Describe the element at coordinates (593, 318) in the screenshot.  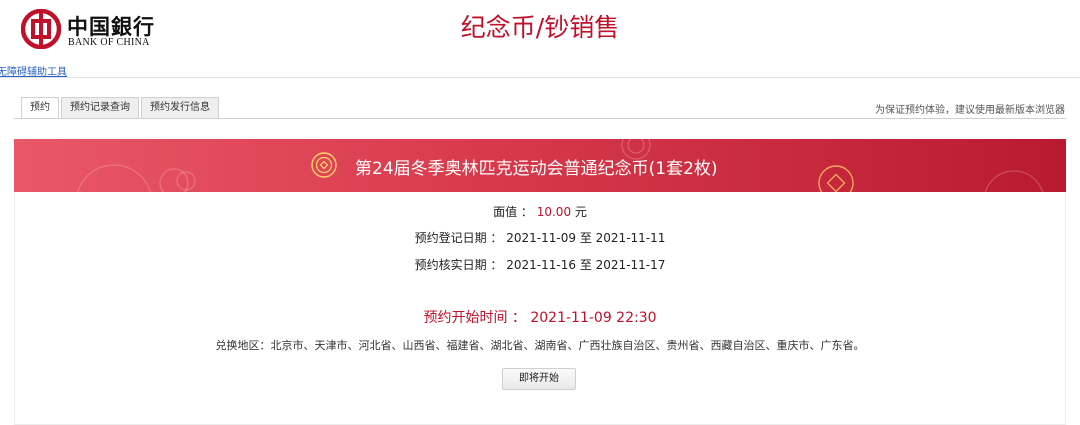
I see `reservation-start-time: 2021-11-09 22:30` at that location.